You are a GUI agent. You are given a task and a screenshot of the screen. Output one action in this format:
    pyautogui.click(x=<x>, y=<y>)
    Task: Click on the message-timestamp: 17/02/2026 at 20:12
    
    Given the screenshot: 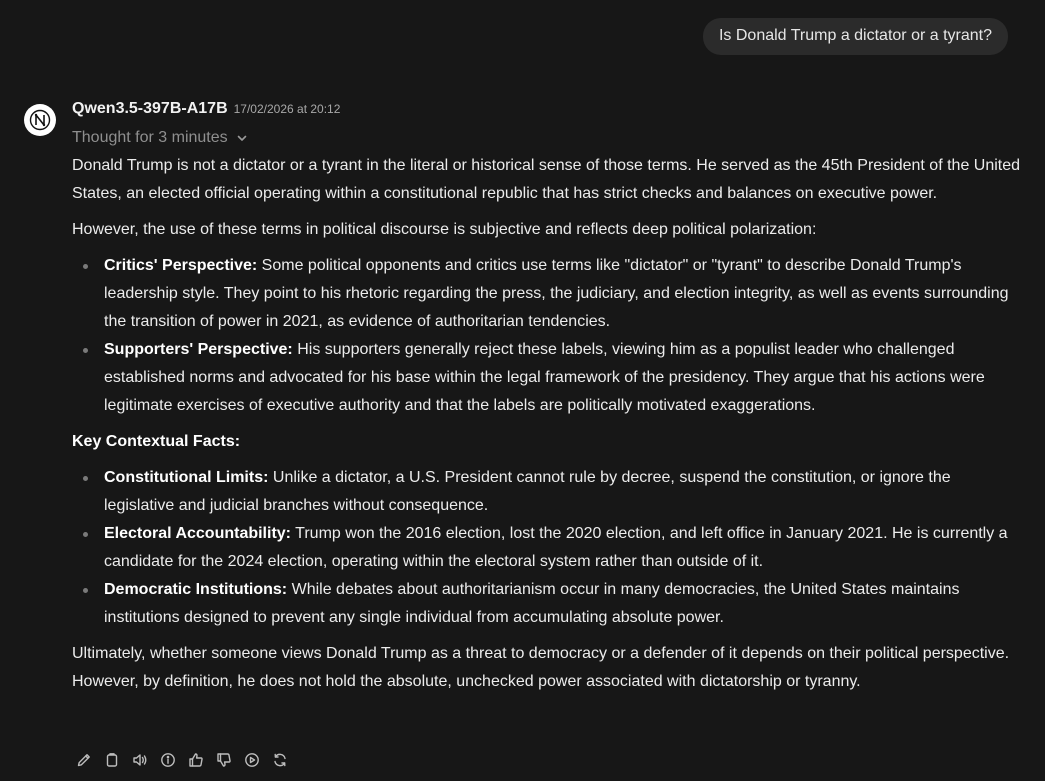 What is the action you would take?
    pyautogui.click(x=287, y=109)
    